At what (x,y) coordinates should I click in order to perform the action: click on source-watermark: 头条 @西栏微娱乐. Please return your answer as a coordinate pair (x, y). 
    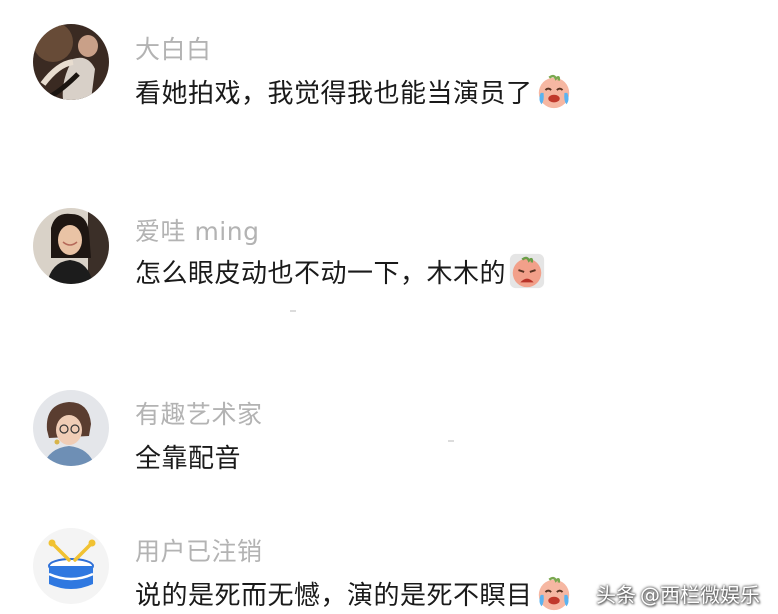
    Looking at the image, I should click on (678, 593).